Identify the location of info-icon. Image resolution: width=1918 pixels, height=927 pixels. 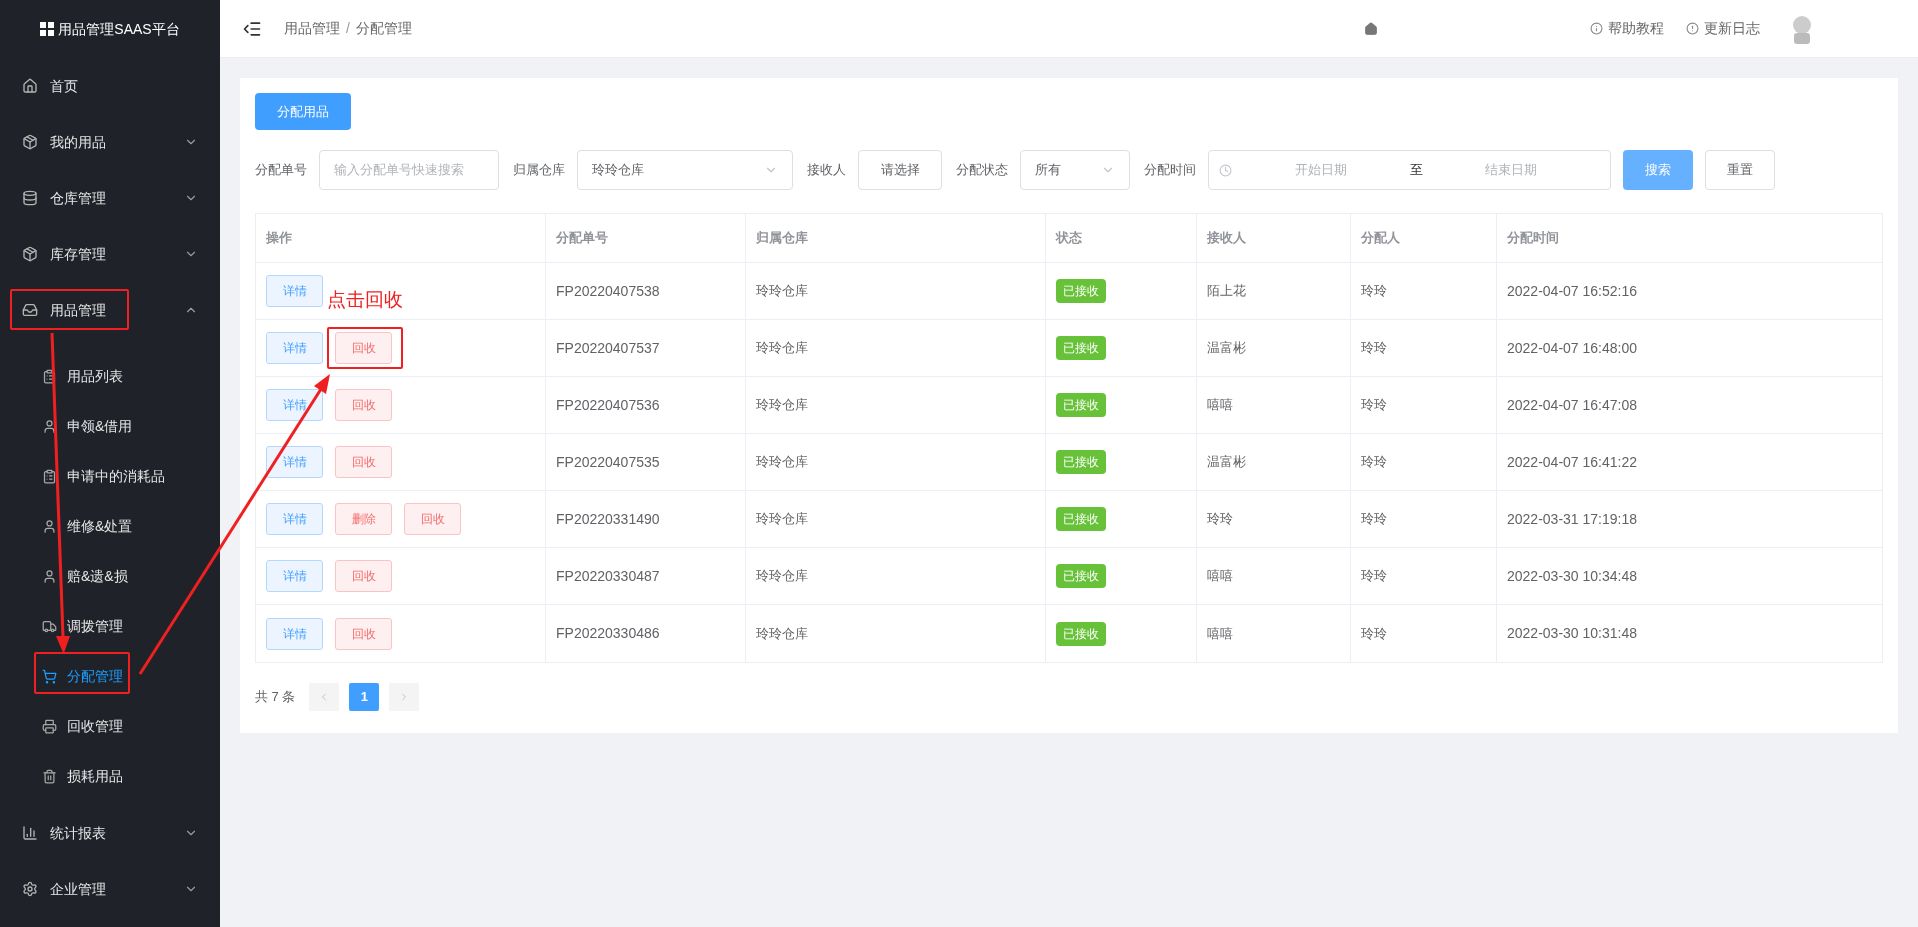
(1596, 28).